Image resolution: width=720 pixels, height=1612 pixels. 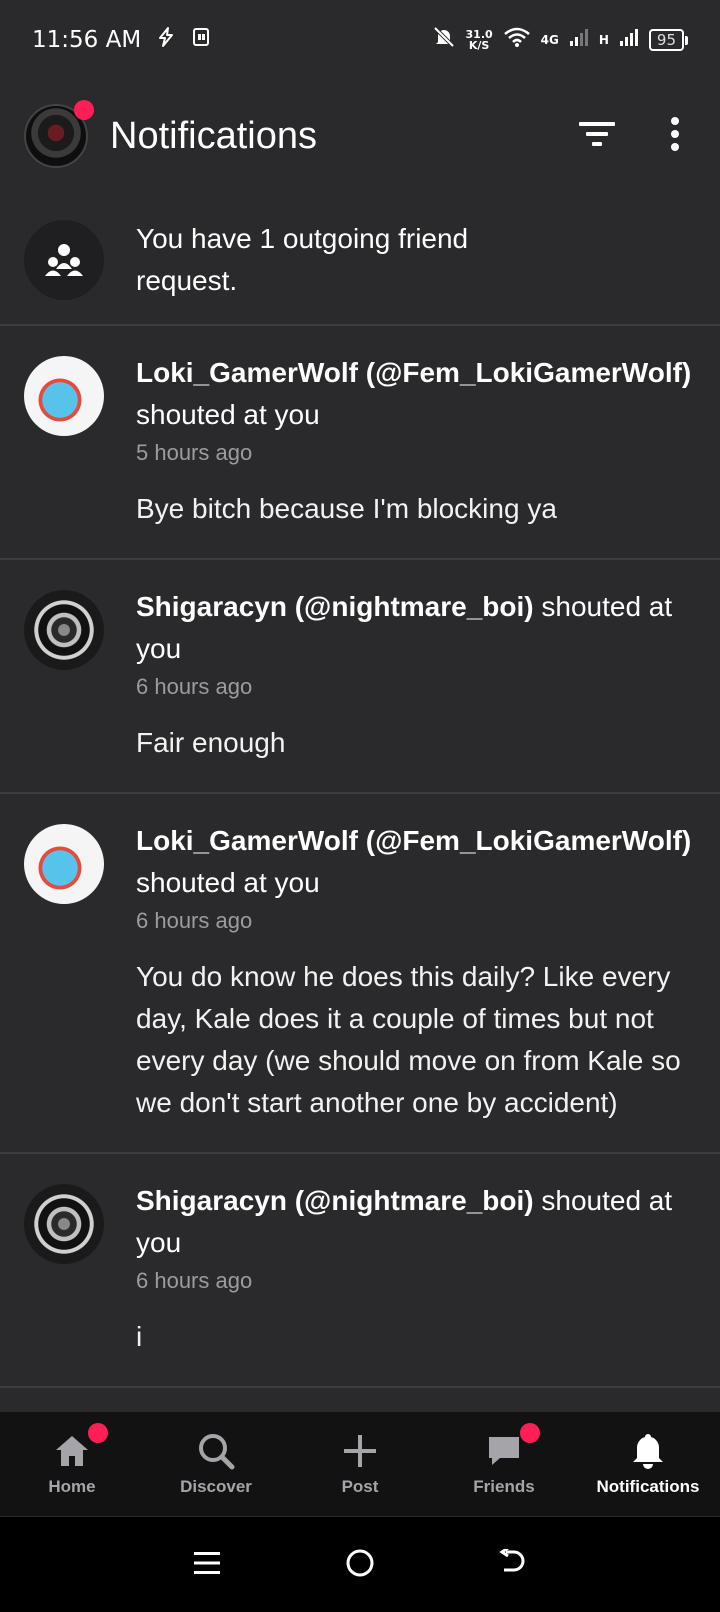 What do you see at coordinates (648, 1486) in the screenshot?
I see `nav-notifications-label: Notifications` at bounding box center [648, 1486].